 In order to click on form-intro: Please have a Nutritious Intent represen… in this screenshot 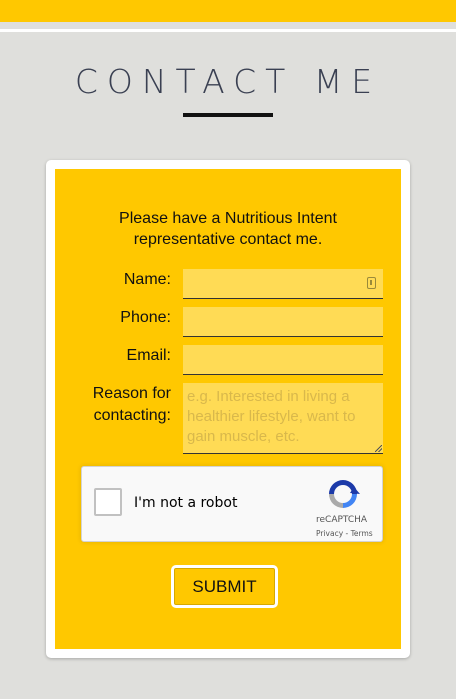, I will do `click(228, 229)`.